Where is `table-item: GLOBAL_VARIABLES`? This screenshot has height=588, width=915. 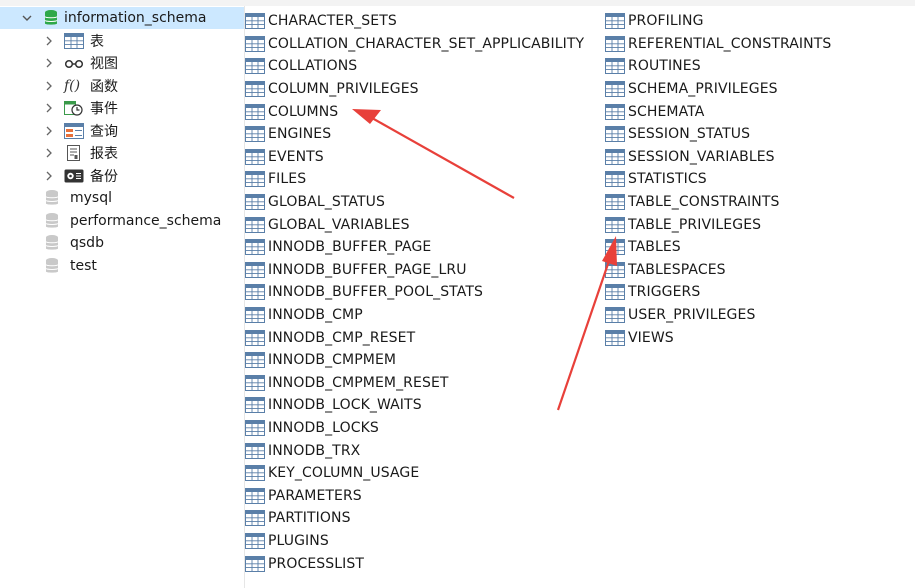
table-item: GLOBAL_VARIABLES is located at coordinates (414, 224).